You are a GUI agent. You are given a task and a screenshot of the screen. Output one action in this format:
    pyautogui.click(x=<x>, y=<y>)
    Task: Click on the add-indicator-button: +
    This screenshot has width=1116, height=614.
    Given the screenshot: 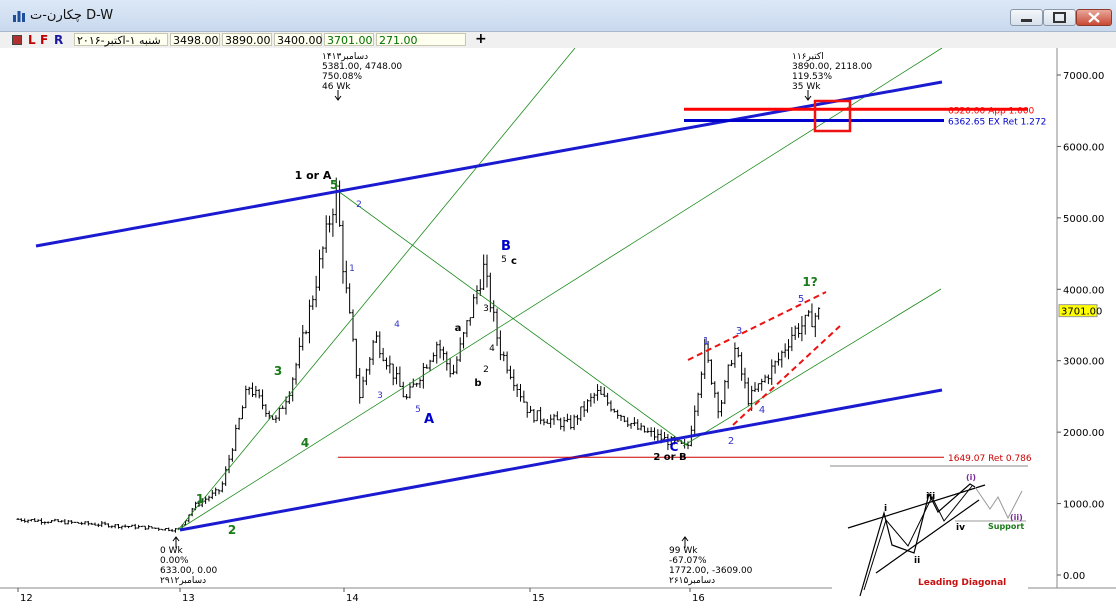 What is the action you would take?
    pyautogui.click(x=481, y=39)
    